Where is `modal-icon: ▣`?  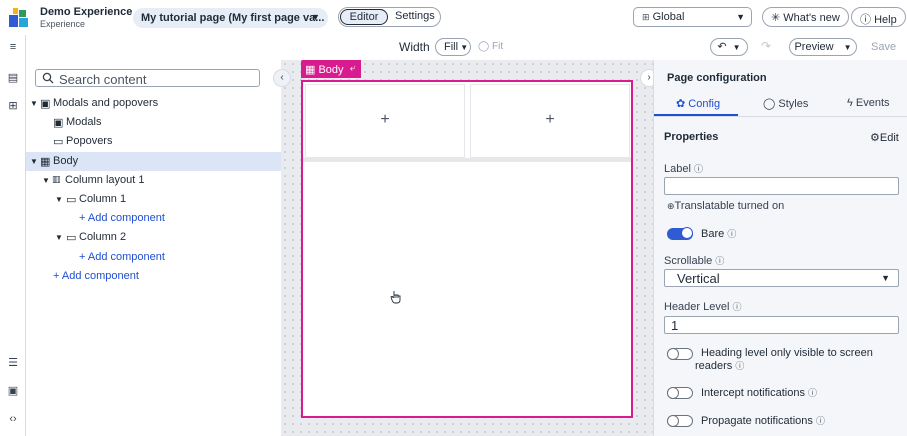 modal-icon: ▣ is located at coordinates (45, 104).